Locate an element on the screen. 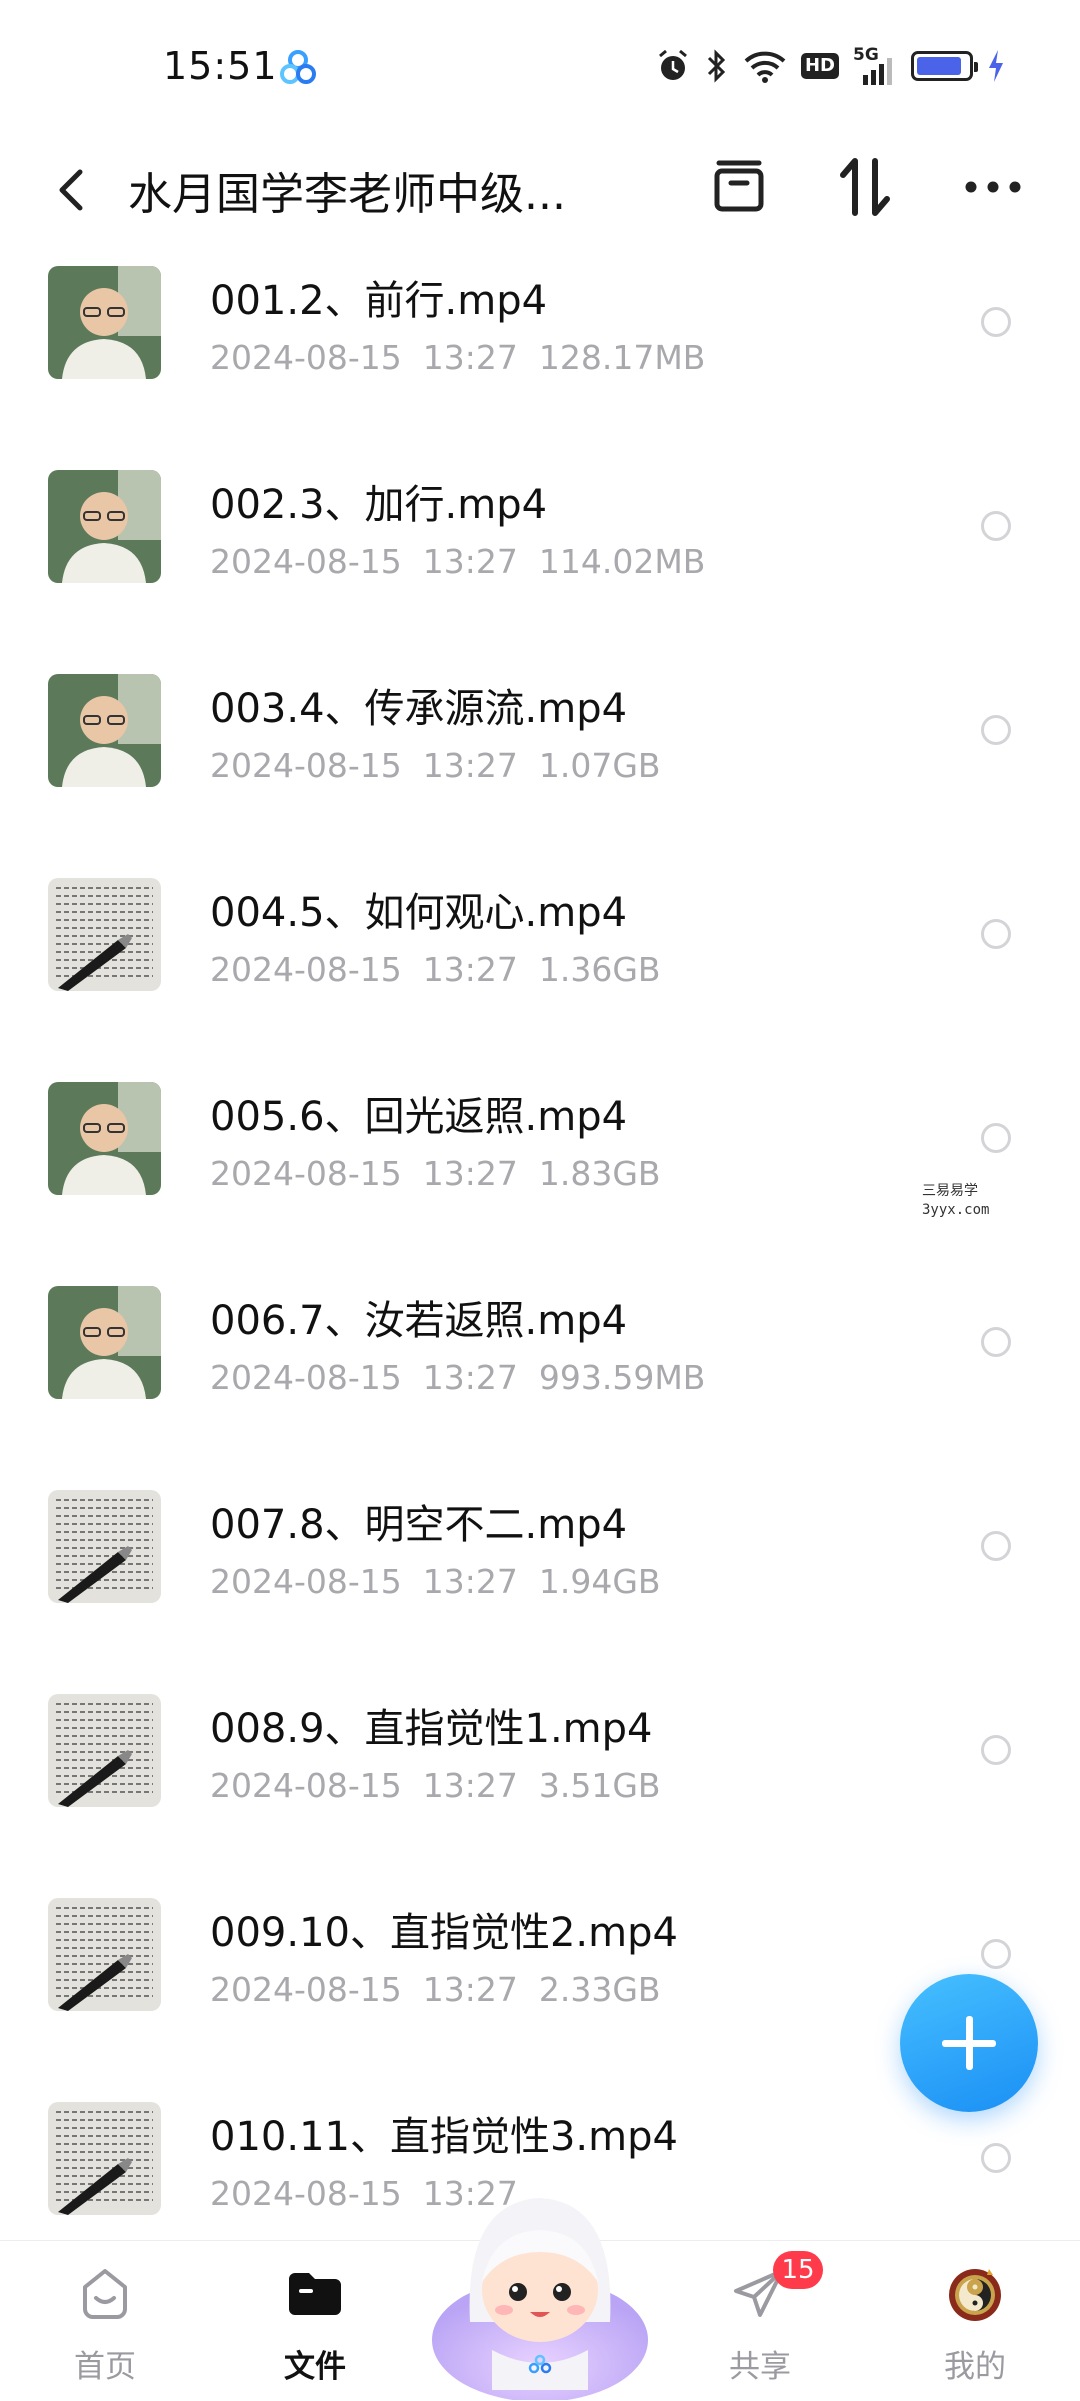 This screenshot has height=2401, width=1080. nav-share: 15 共享 is located at coordinates (760, 2321).